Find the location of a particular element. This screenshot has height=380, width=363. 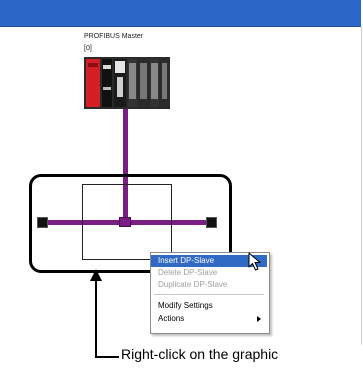

pointer-arrow-shaft is located at coordinates (96, 319).